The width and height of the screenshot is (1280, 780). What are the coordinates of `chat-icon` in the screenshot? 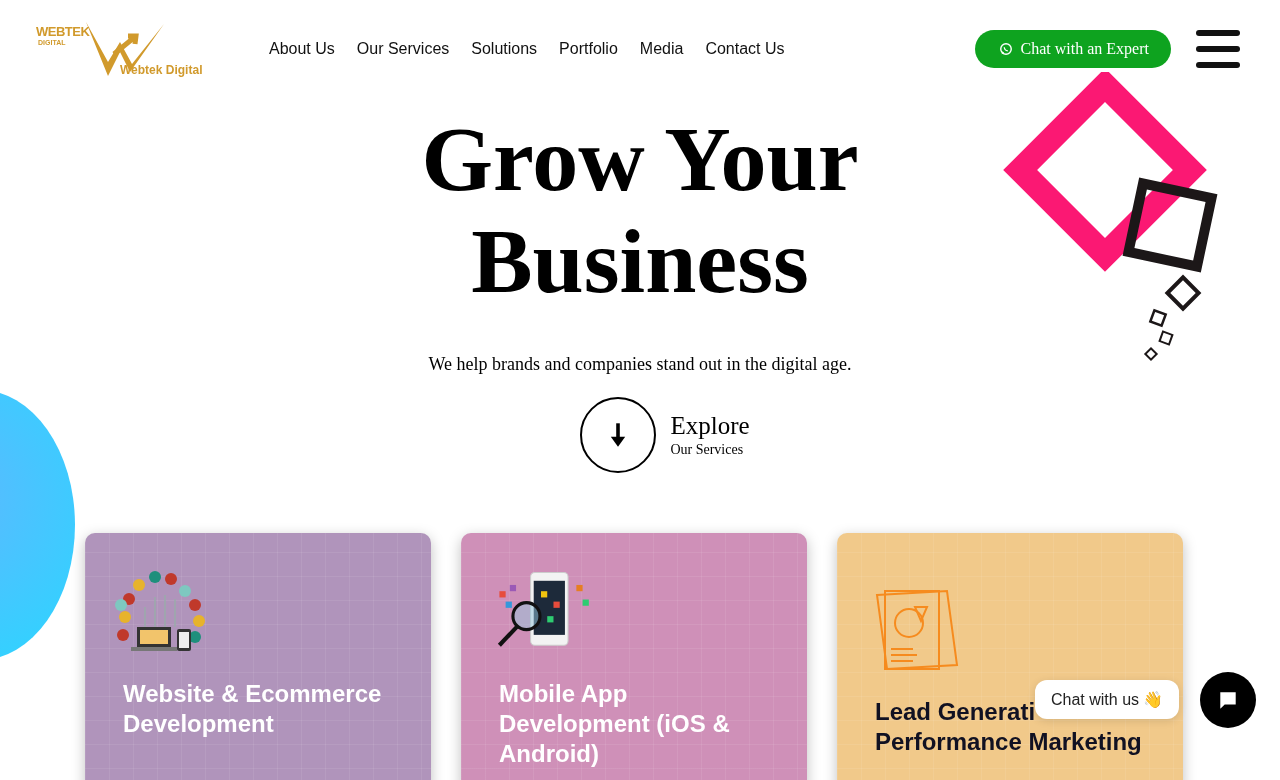 It's located at (1228, 700).